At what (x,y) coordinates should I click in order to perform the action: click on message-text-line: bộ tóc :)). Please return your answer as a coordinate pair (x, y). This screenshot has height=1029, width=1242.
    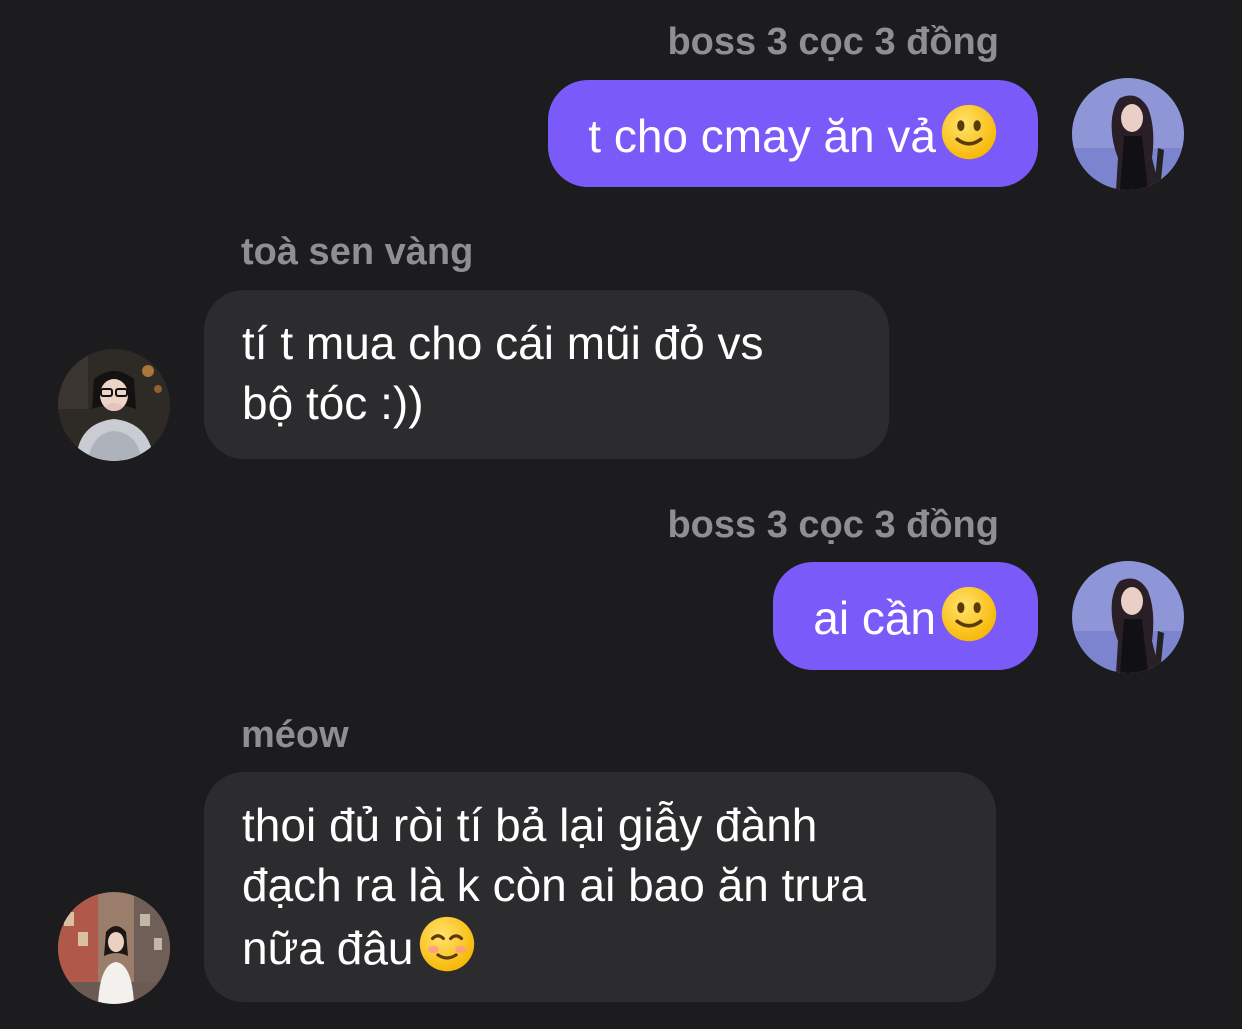
    Looking at the image, I should click on (333, 403).